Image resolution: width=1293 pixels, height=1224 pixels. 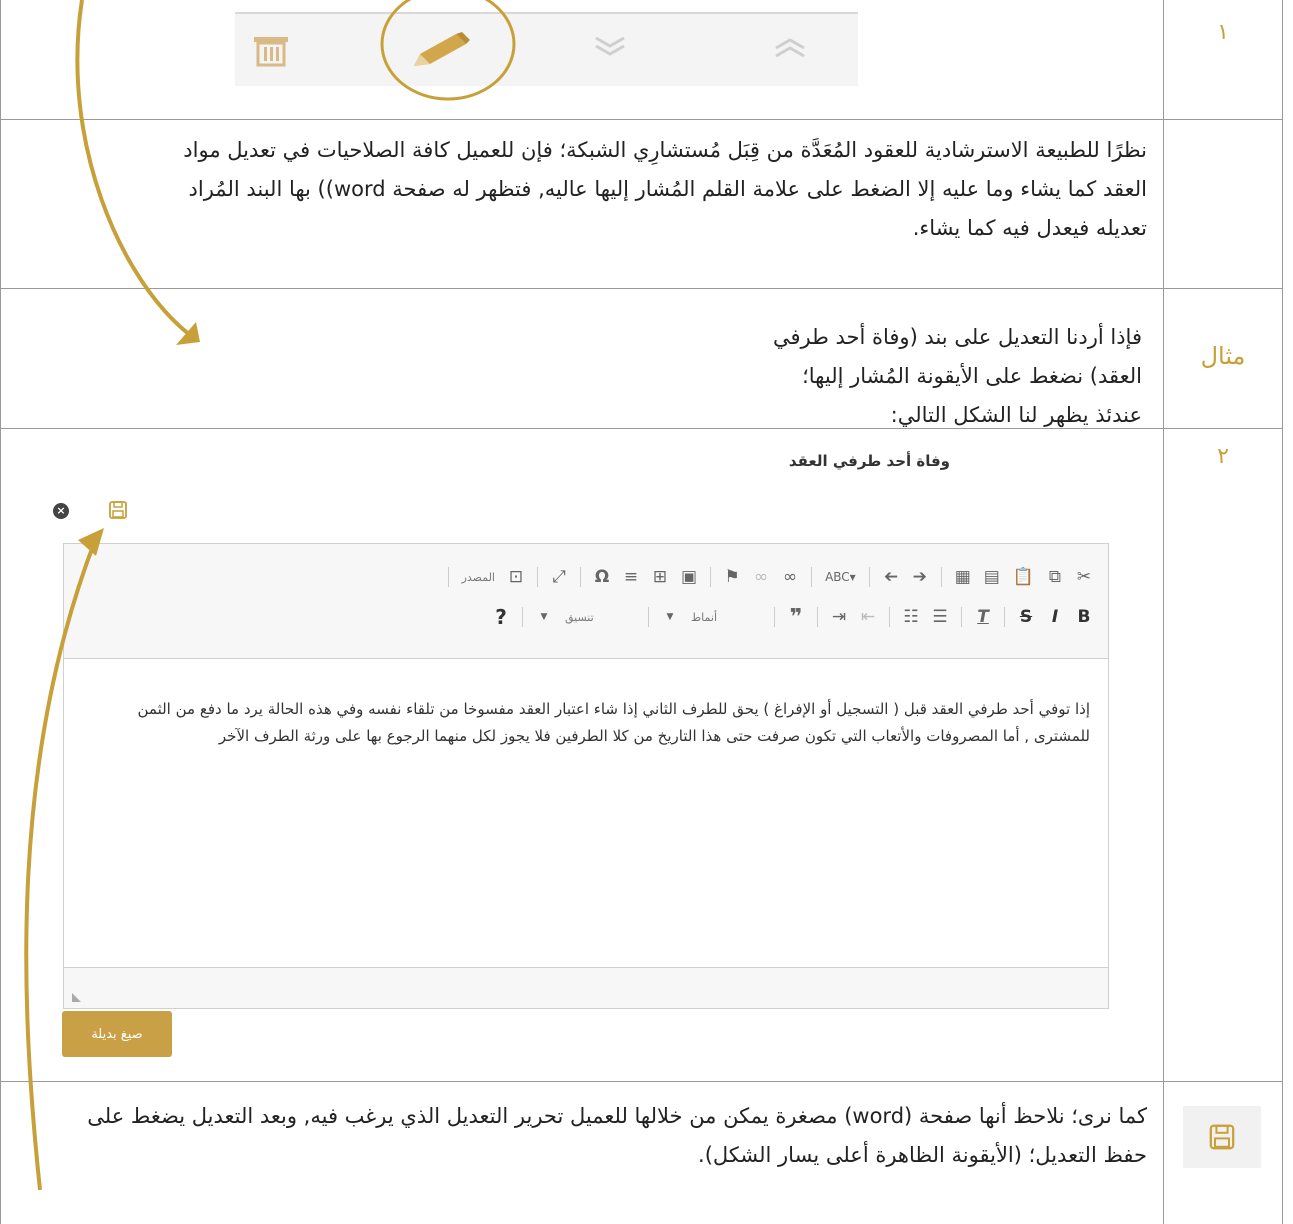 I want to click on close-icon: ×, so click(x=61, y=511).